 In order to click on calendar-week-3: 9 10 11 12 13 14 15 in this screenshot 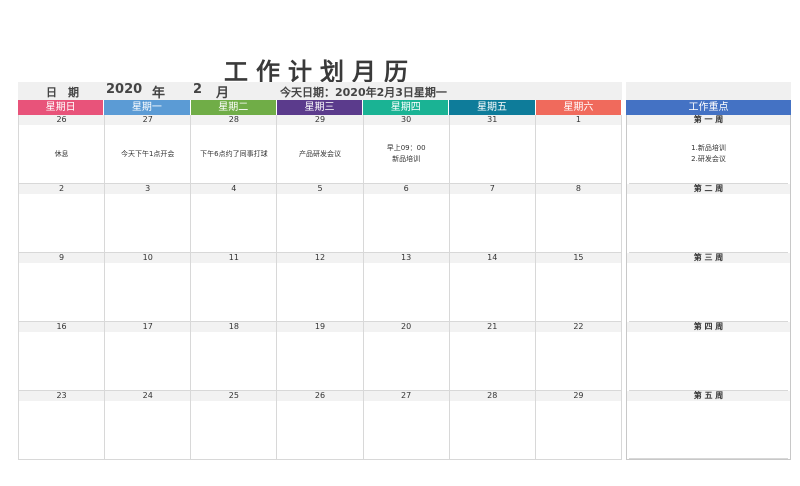, I will do `click(320, 287)`.